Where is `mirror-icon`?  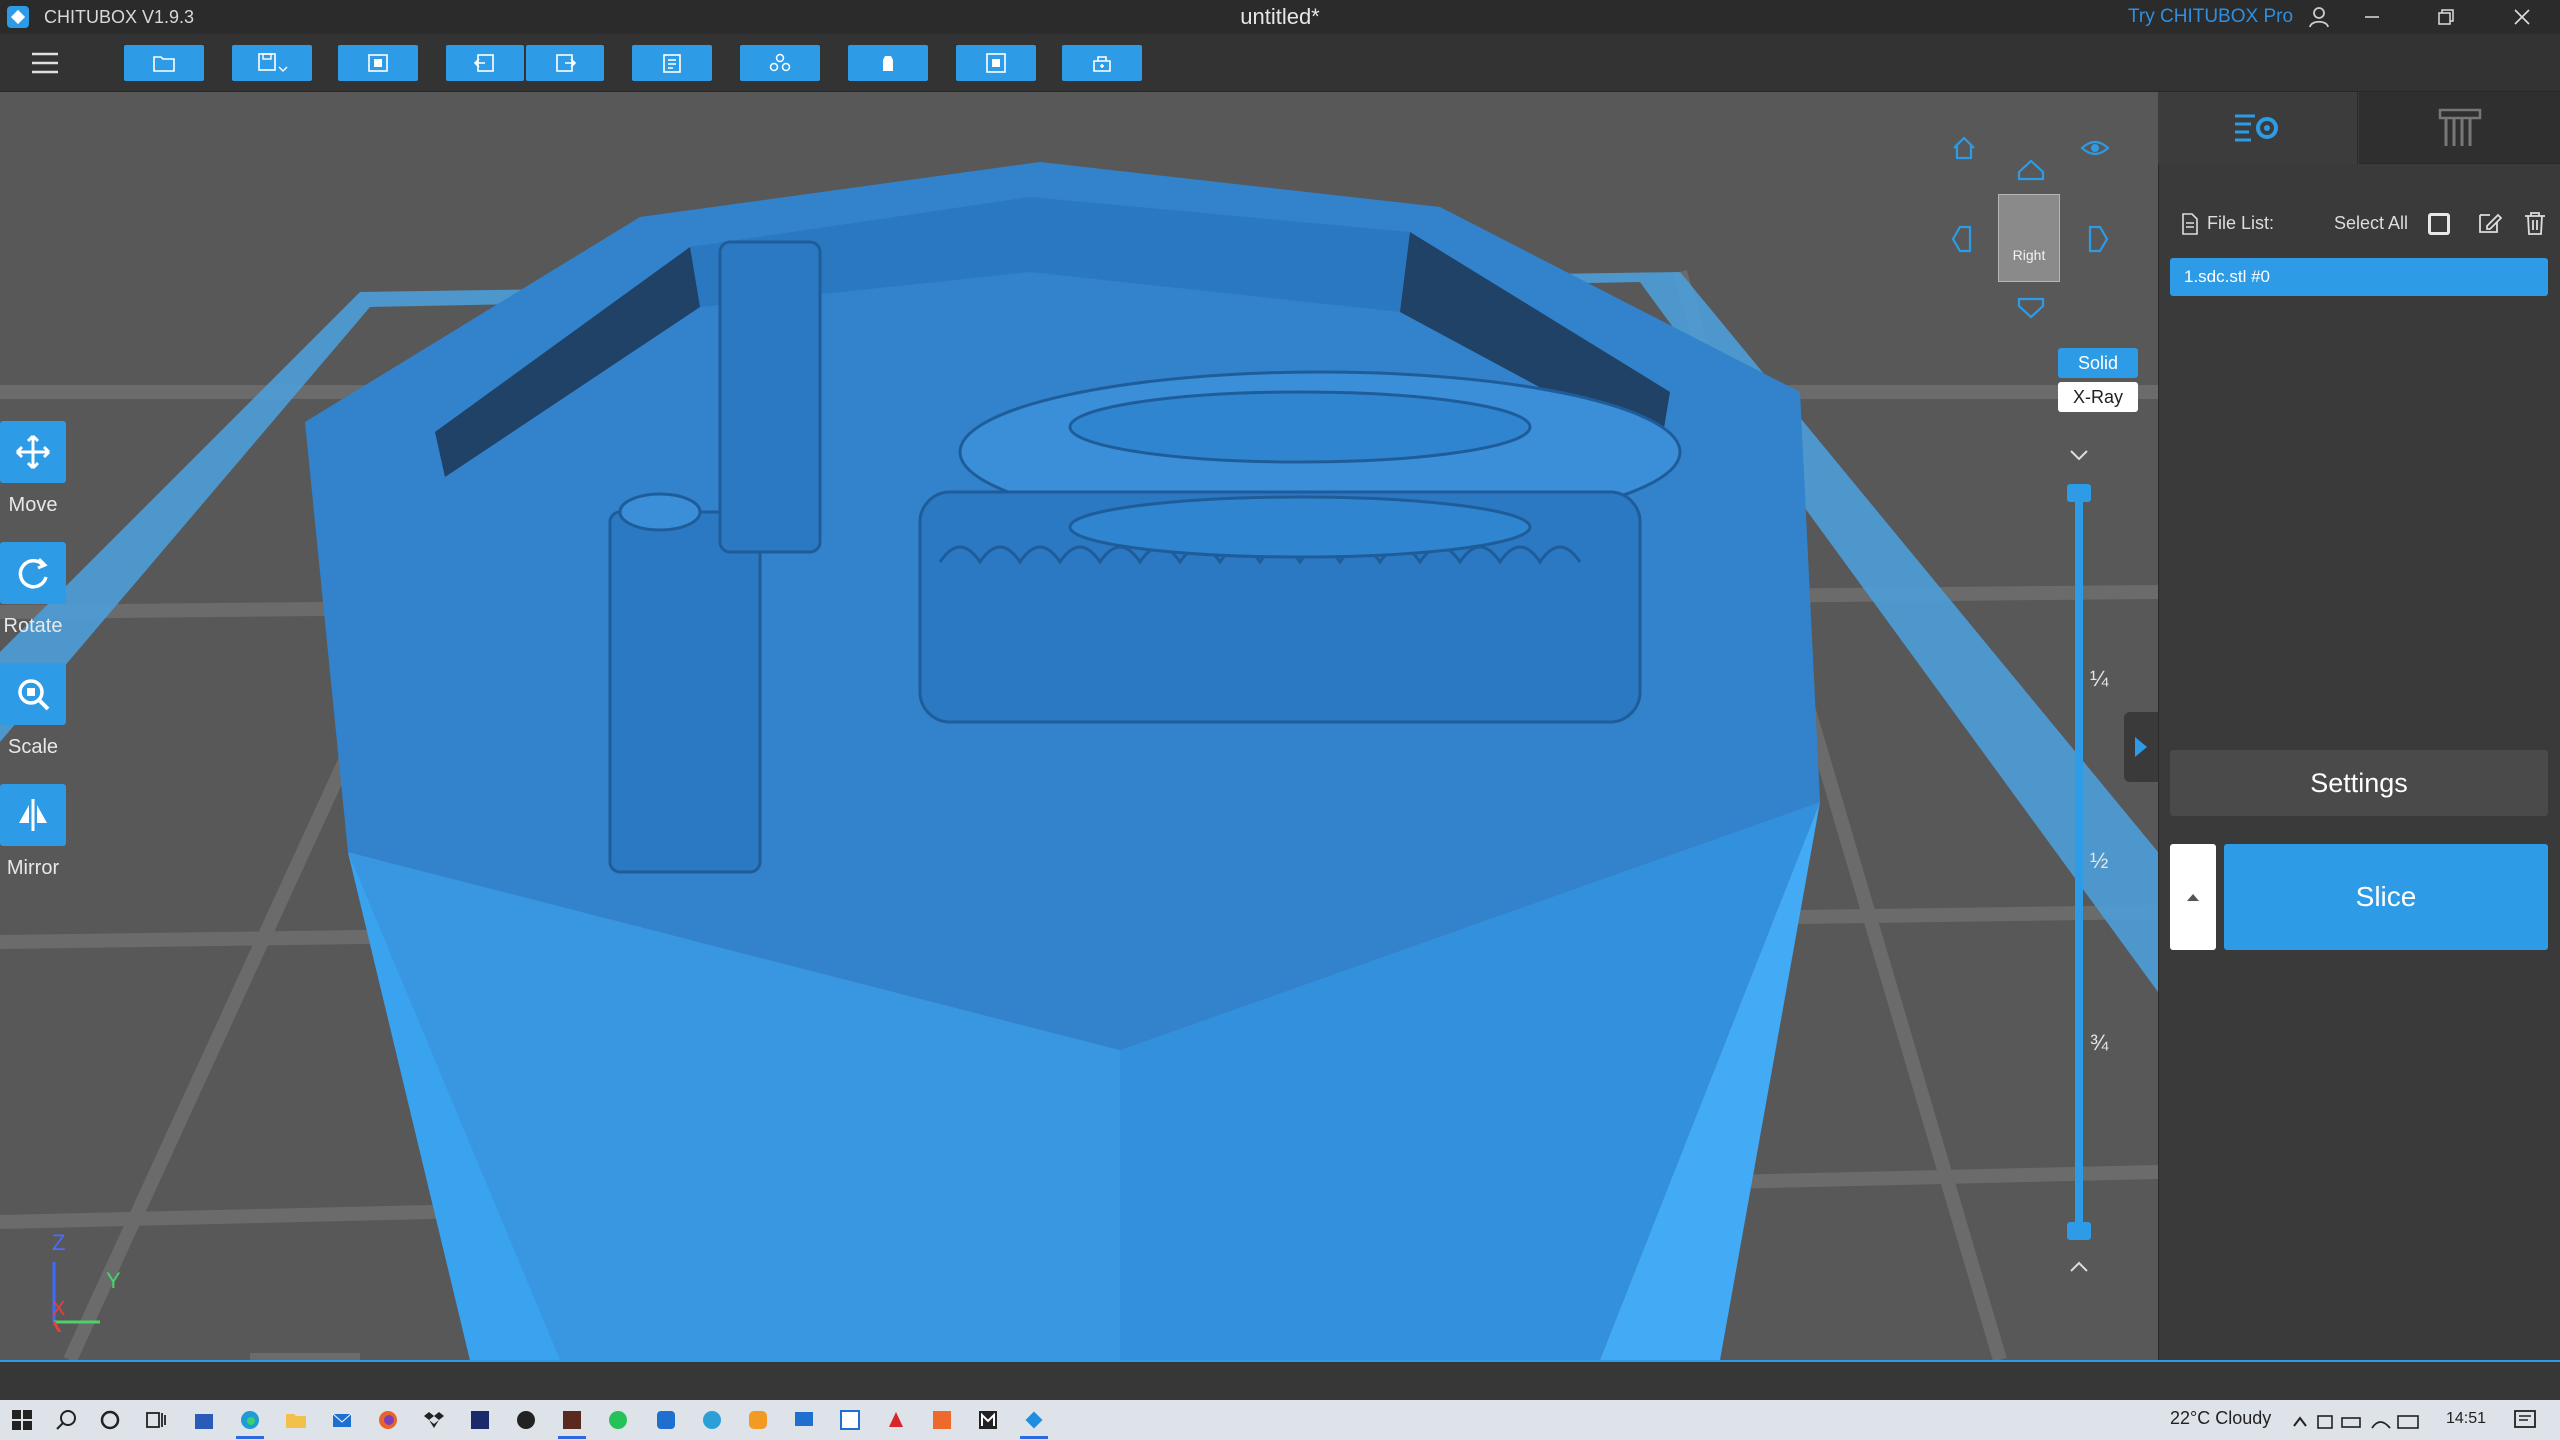
mirror-icon is located at coordinates (33, 815).